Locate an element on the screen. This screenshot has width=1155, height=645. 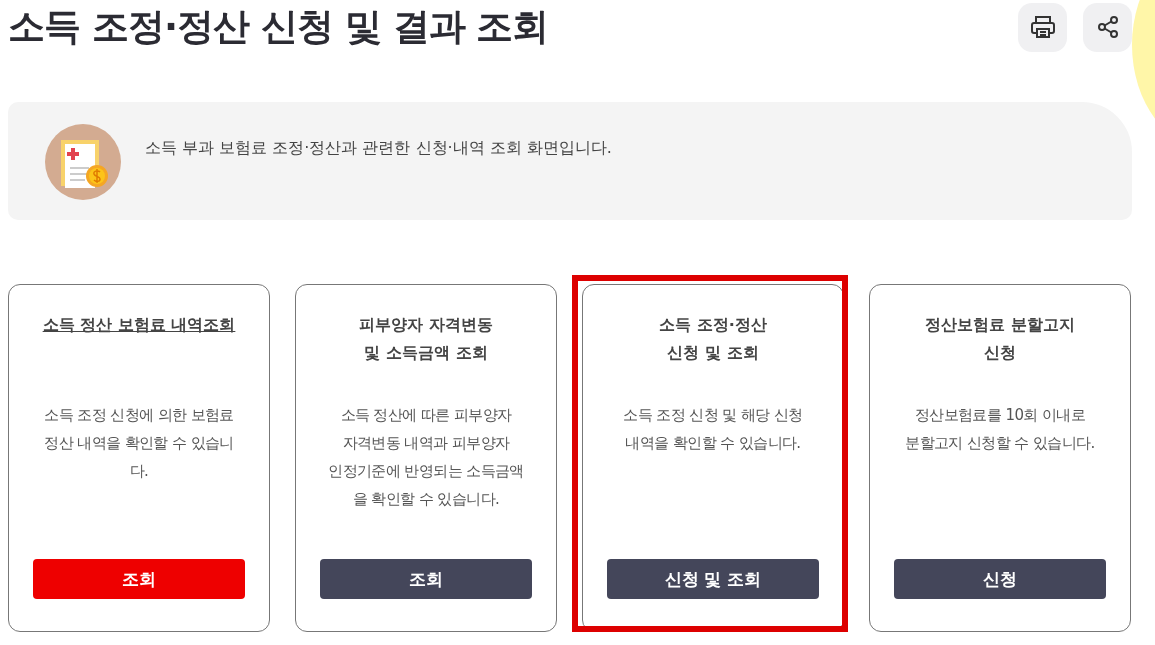
card-title: 정산보험료 분할고지 신청 is located at coordinates (1000, 339).